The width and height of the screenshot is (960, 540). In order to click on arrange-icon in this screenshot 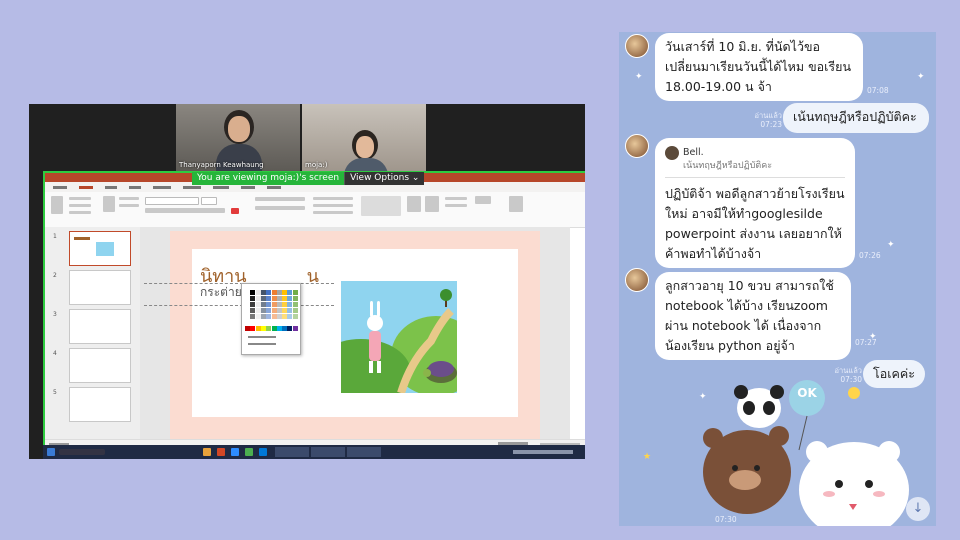, I will do `click(414, 204)`.